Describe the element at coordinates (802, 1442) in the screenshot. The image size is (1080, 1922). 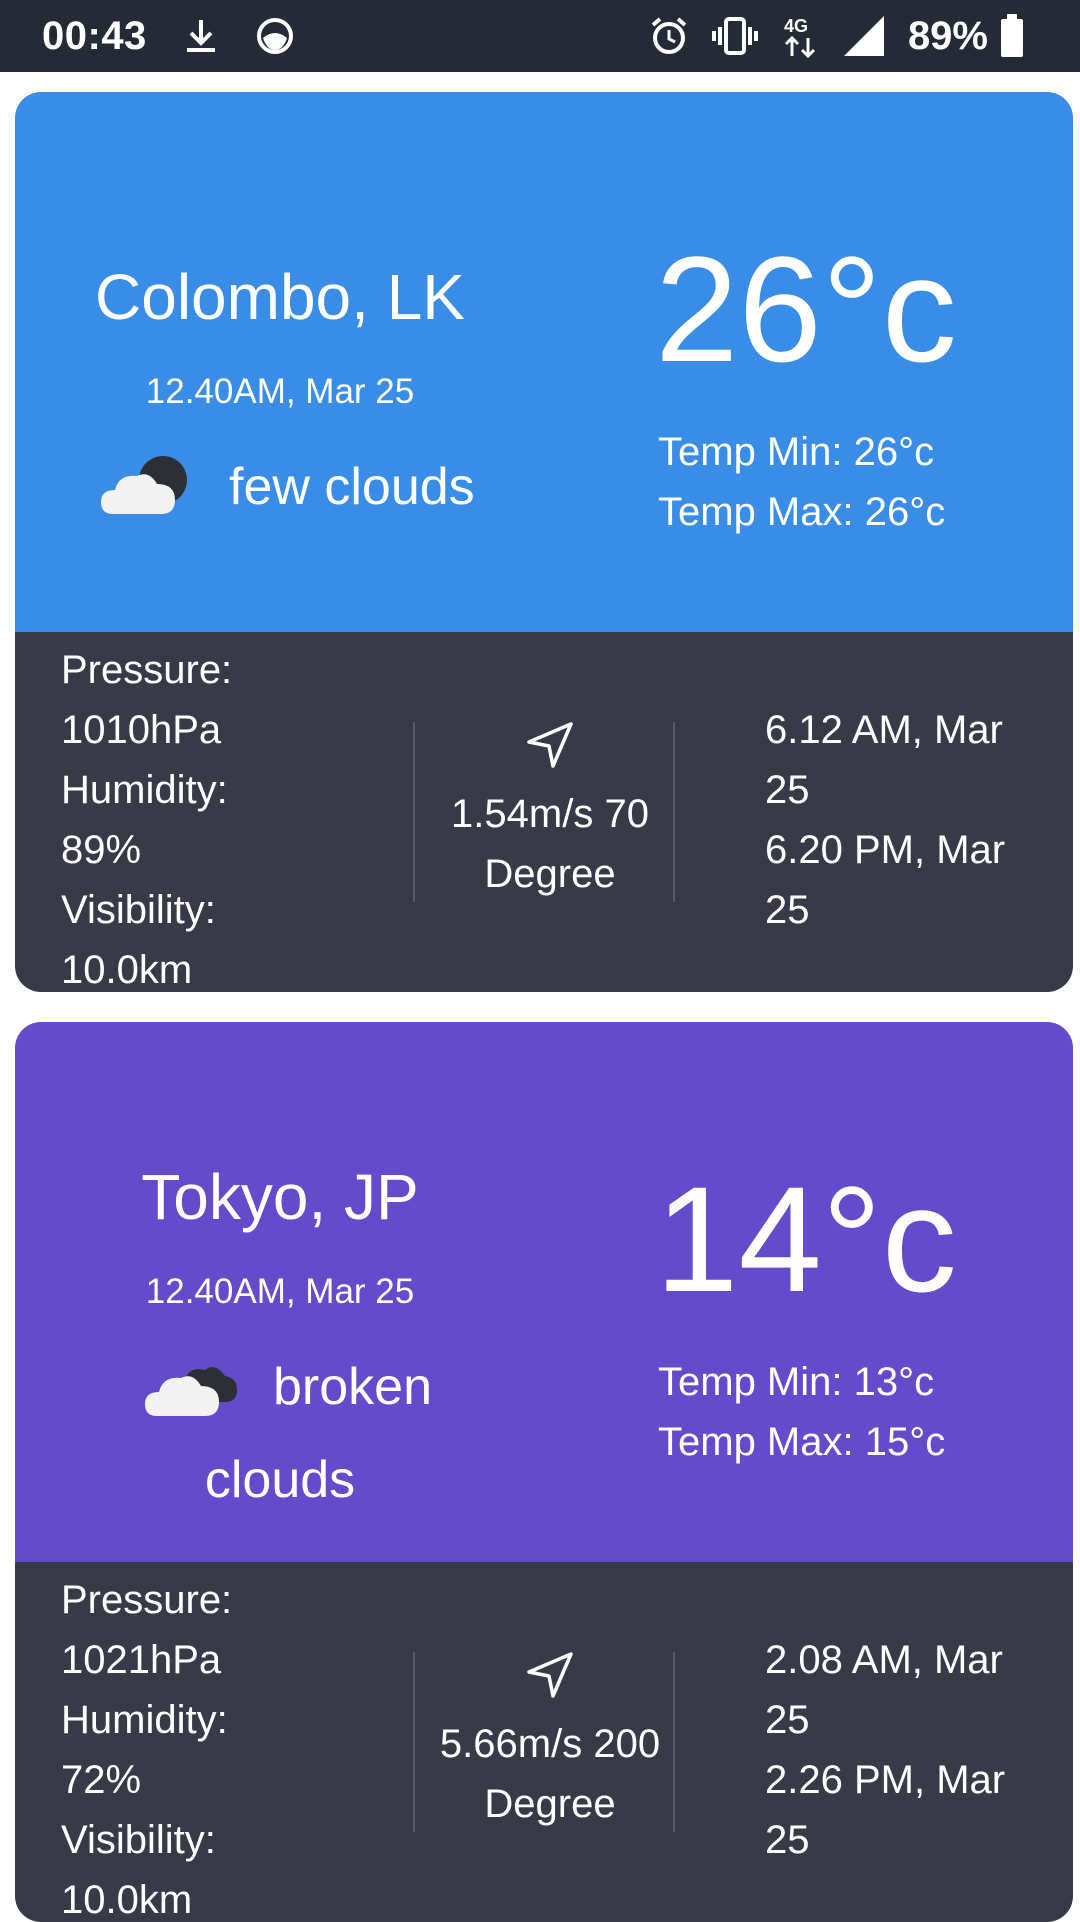
I see `temp-max: Temp Max: 15°c` at that location.